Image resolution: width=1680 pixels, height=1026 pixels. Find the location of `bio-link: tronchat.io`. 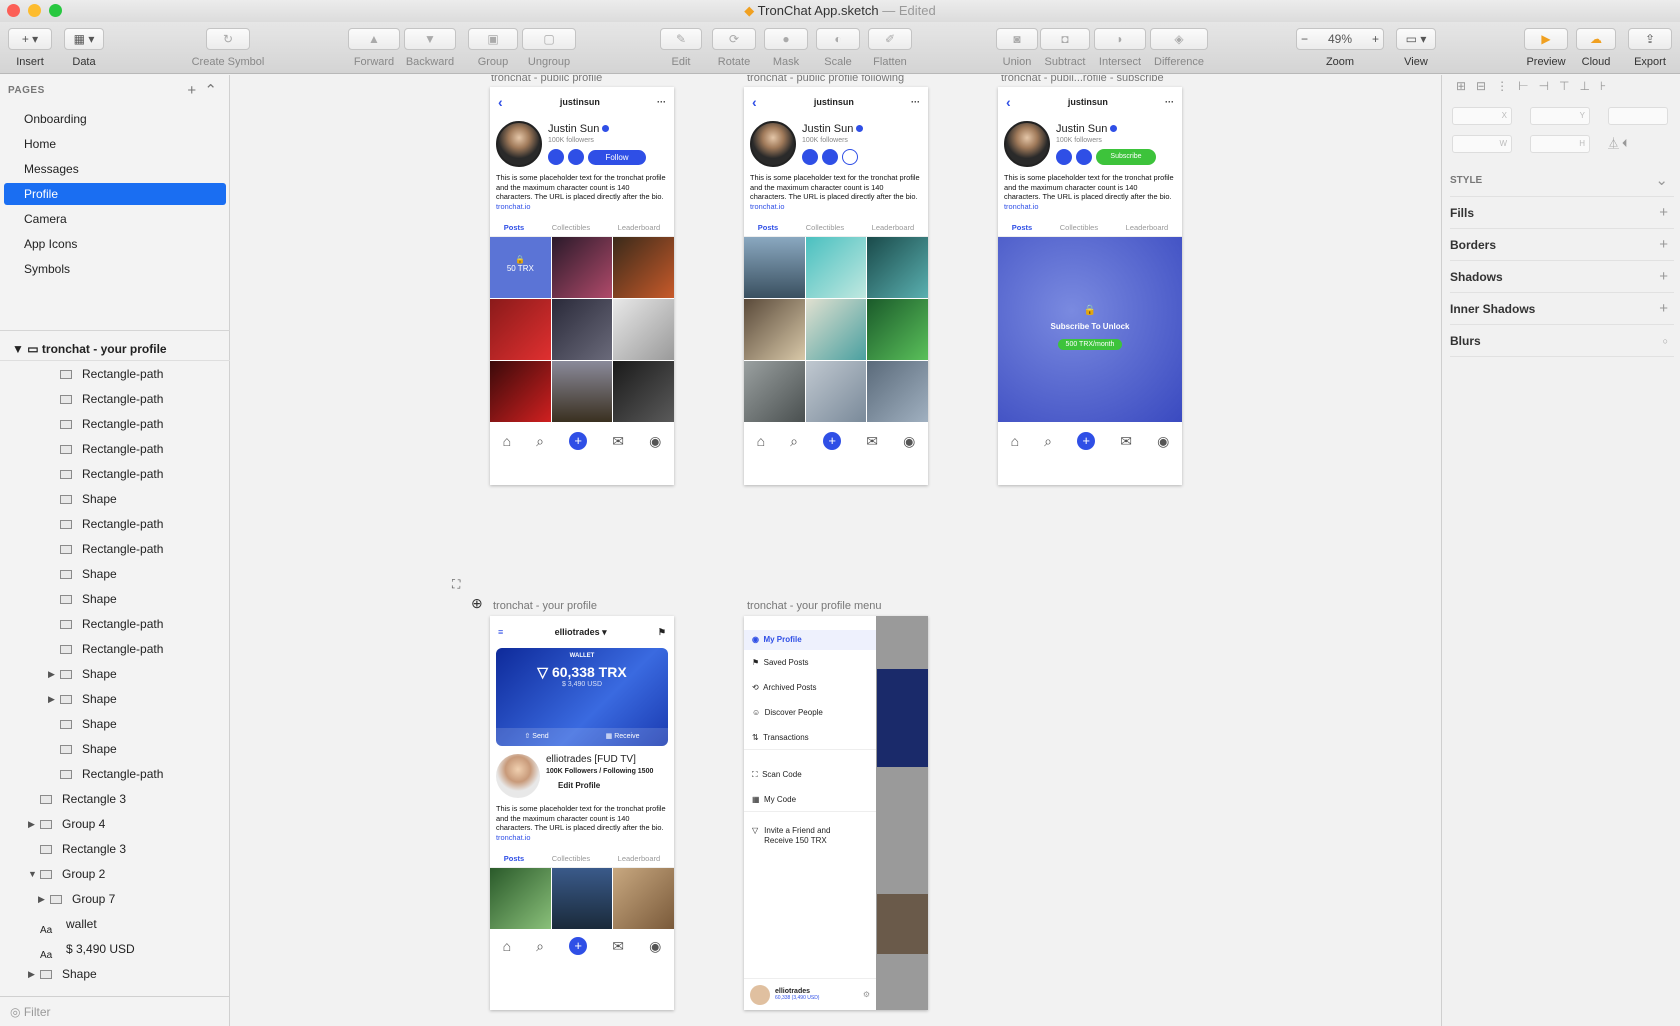

bio-link: tronchat.io is located at coordinates (767, 206).